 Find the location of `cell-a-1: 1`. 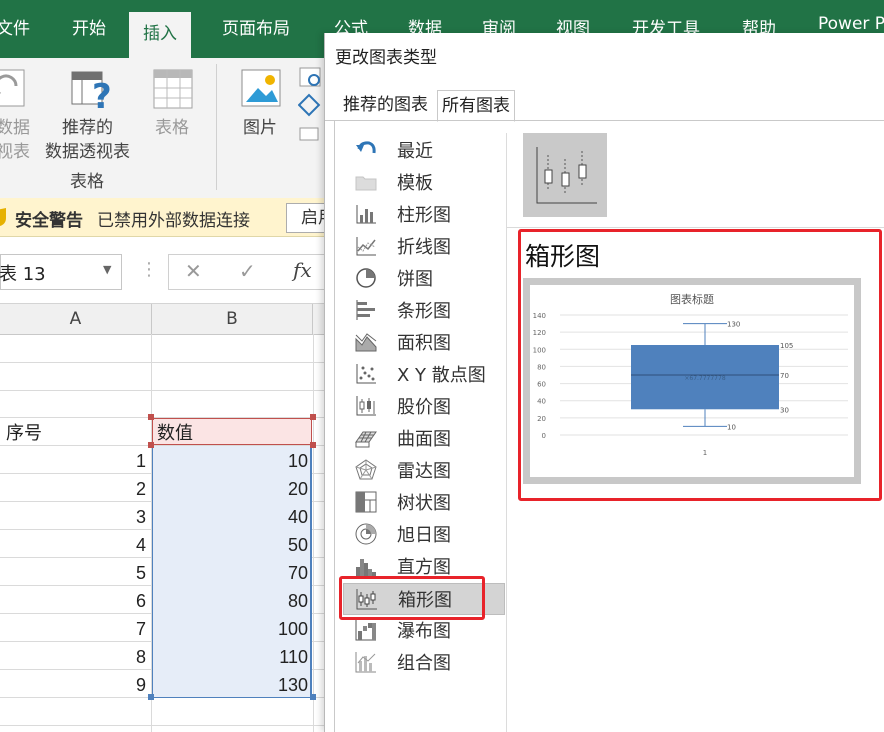

cell-a-1: 1 is located at coordinates (141, 461).